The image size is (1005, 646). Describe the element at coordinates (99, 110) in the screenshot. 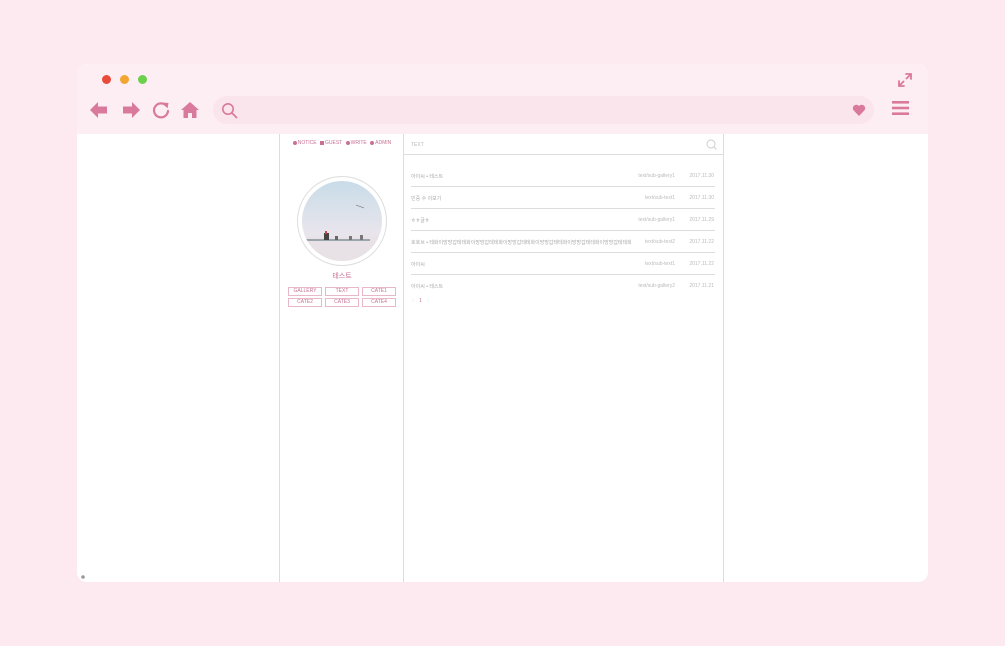

I see `arrow-left-icon` at that location.